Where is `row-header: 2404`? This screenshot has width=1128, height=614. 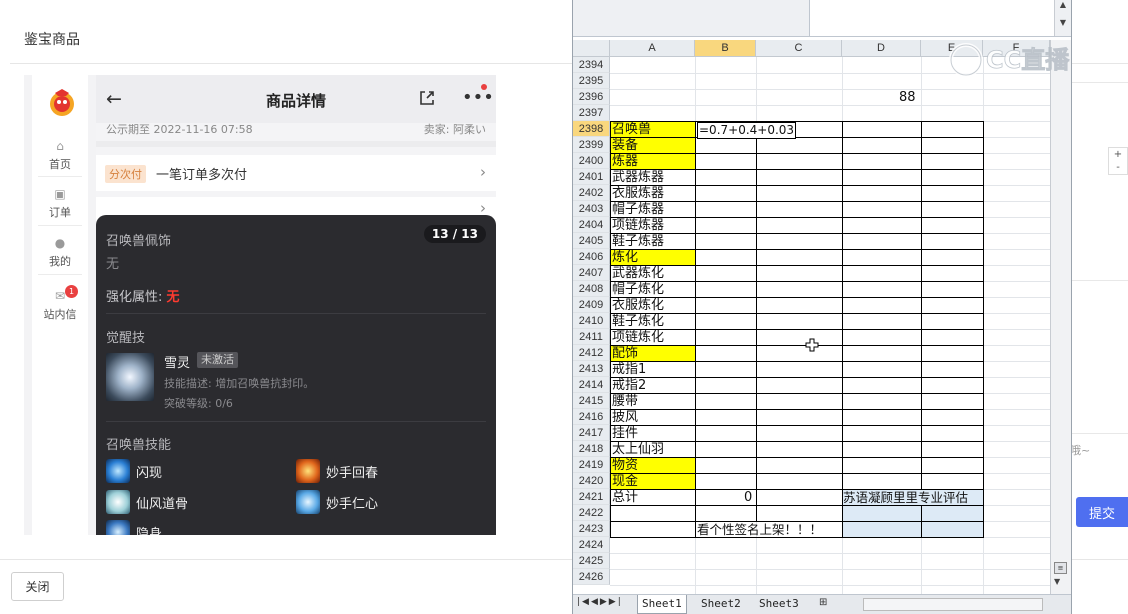 row-header: 2404 is located at coordinates (591, 225).